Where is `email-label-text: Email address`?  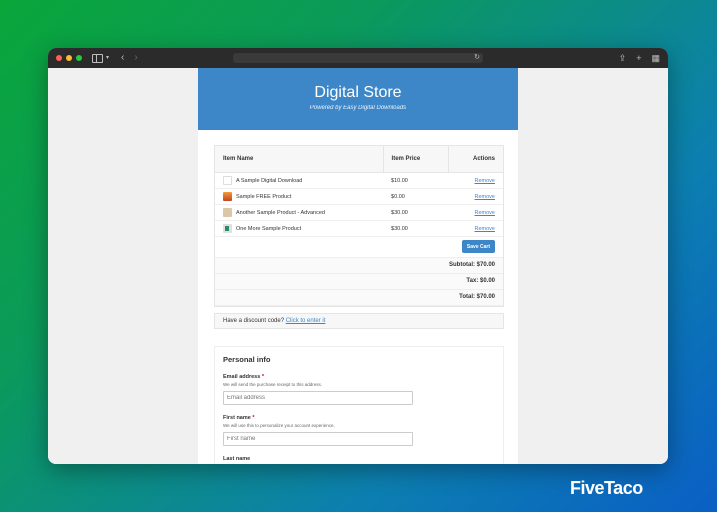
email-label-text: Email address is located at coordinates (242, 377).